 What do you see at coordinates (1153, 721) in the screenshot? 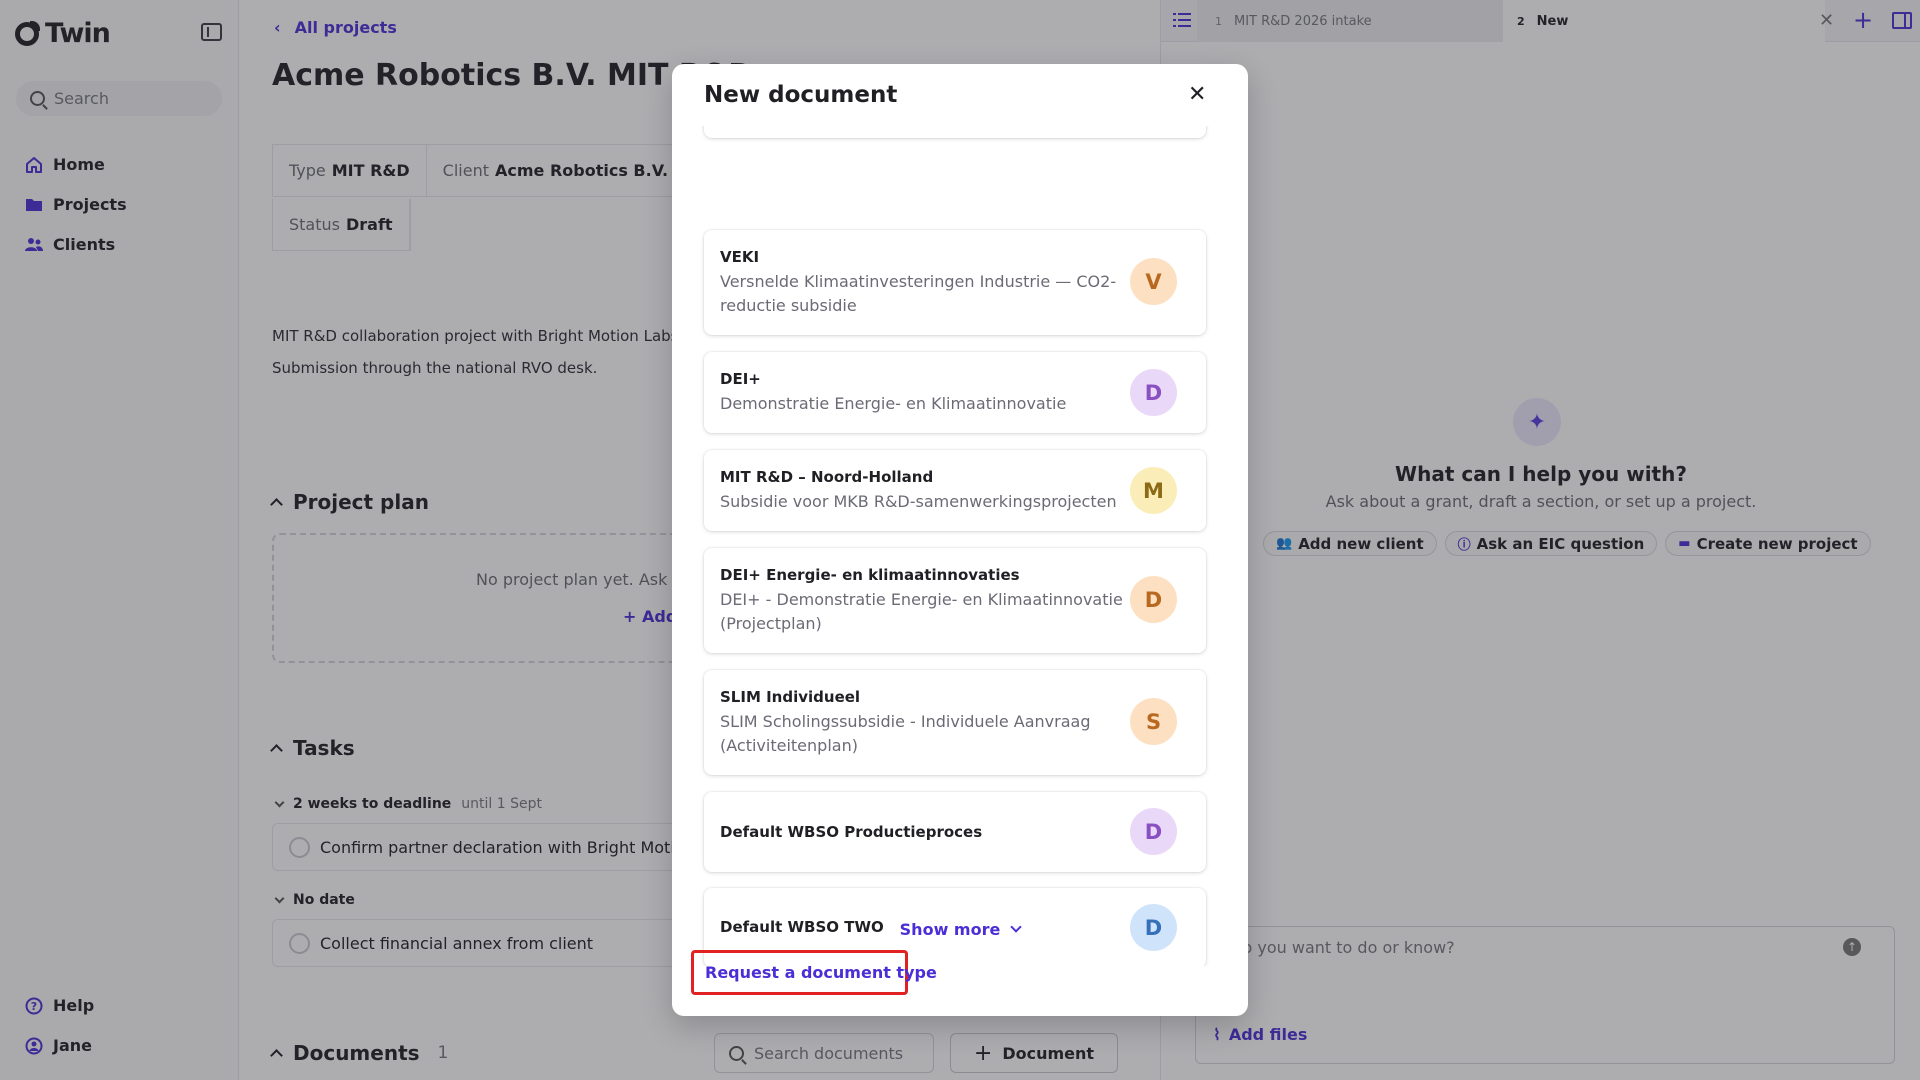
I see `avatar: S` at bounding box center [1153, 721].